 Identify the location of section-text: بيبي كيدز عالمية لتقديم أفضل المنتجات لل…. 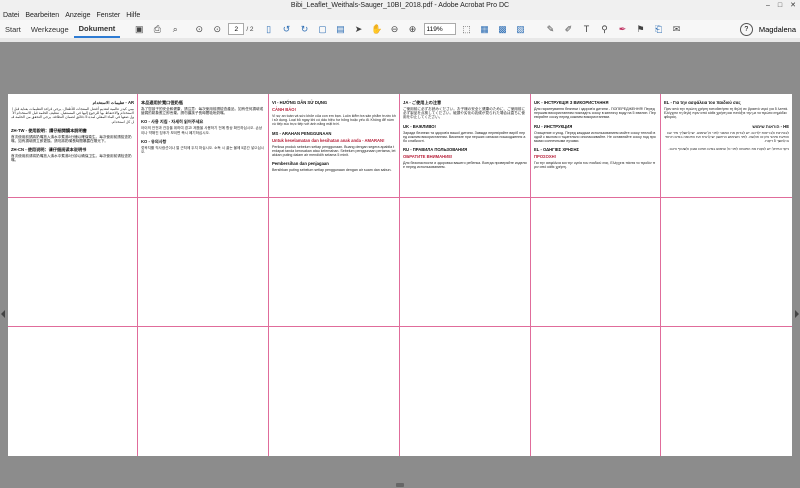
(72, 115).